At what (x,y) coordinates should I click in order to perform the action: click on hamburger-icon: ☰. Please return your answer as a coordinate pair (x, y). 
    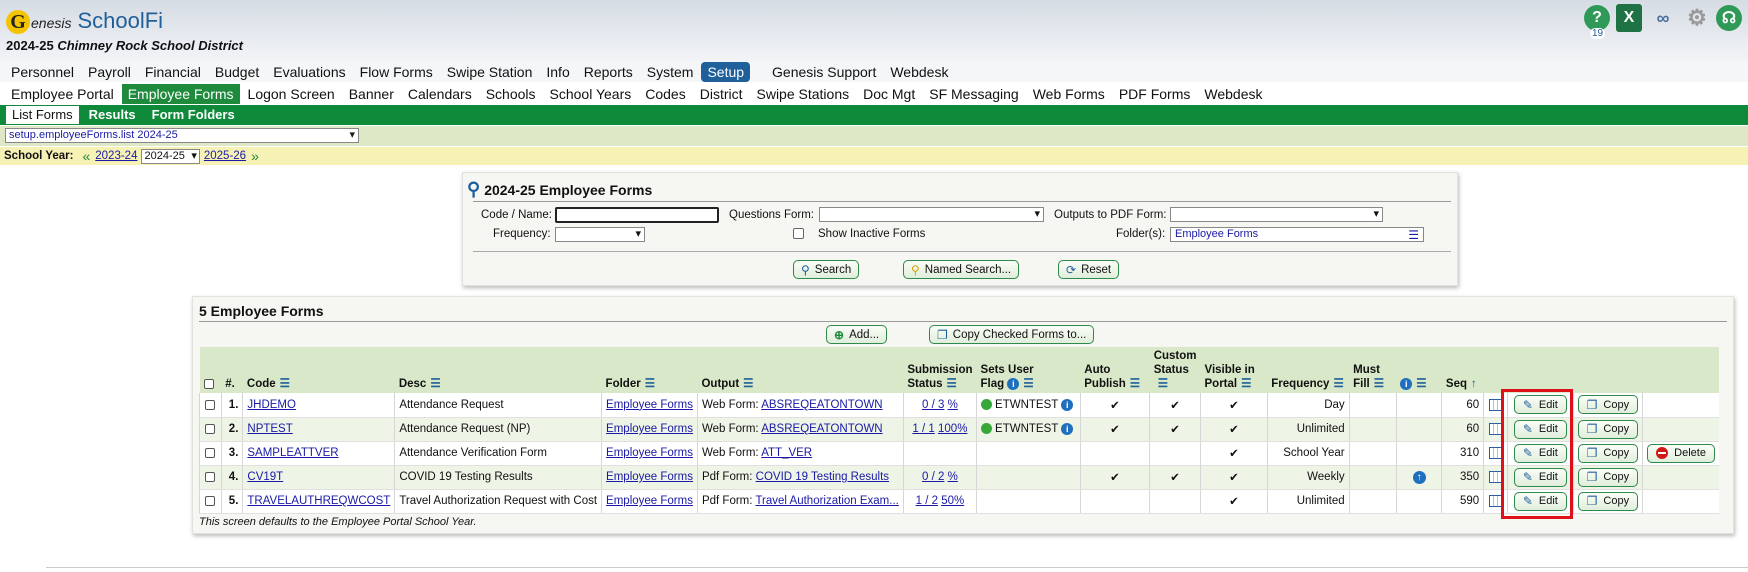
    Looking at the image, I should click on (1413, 235).